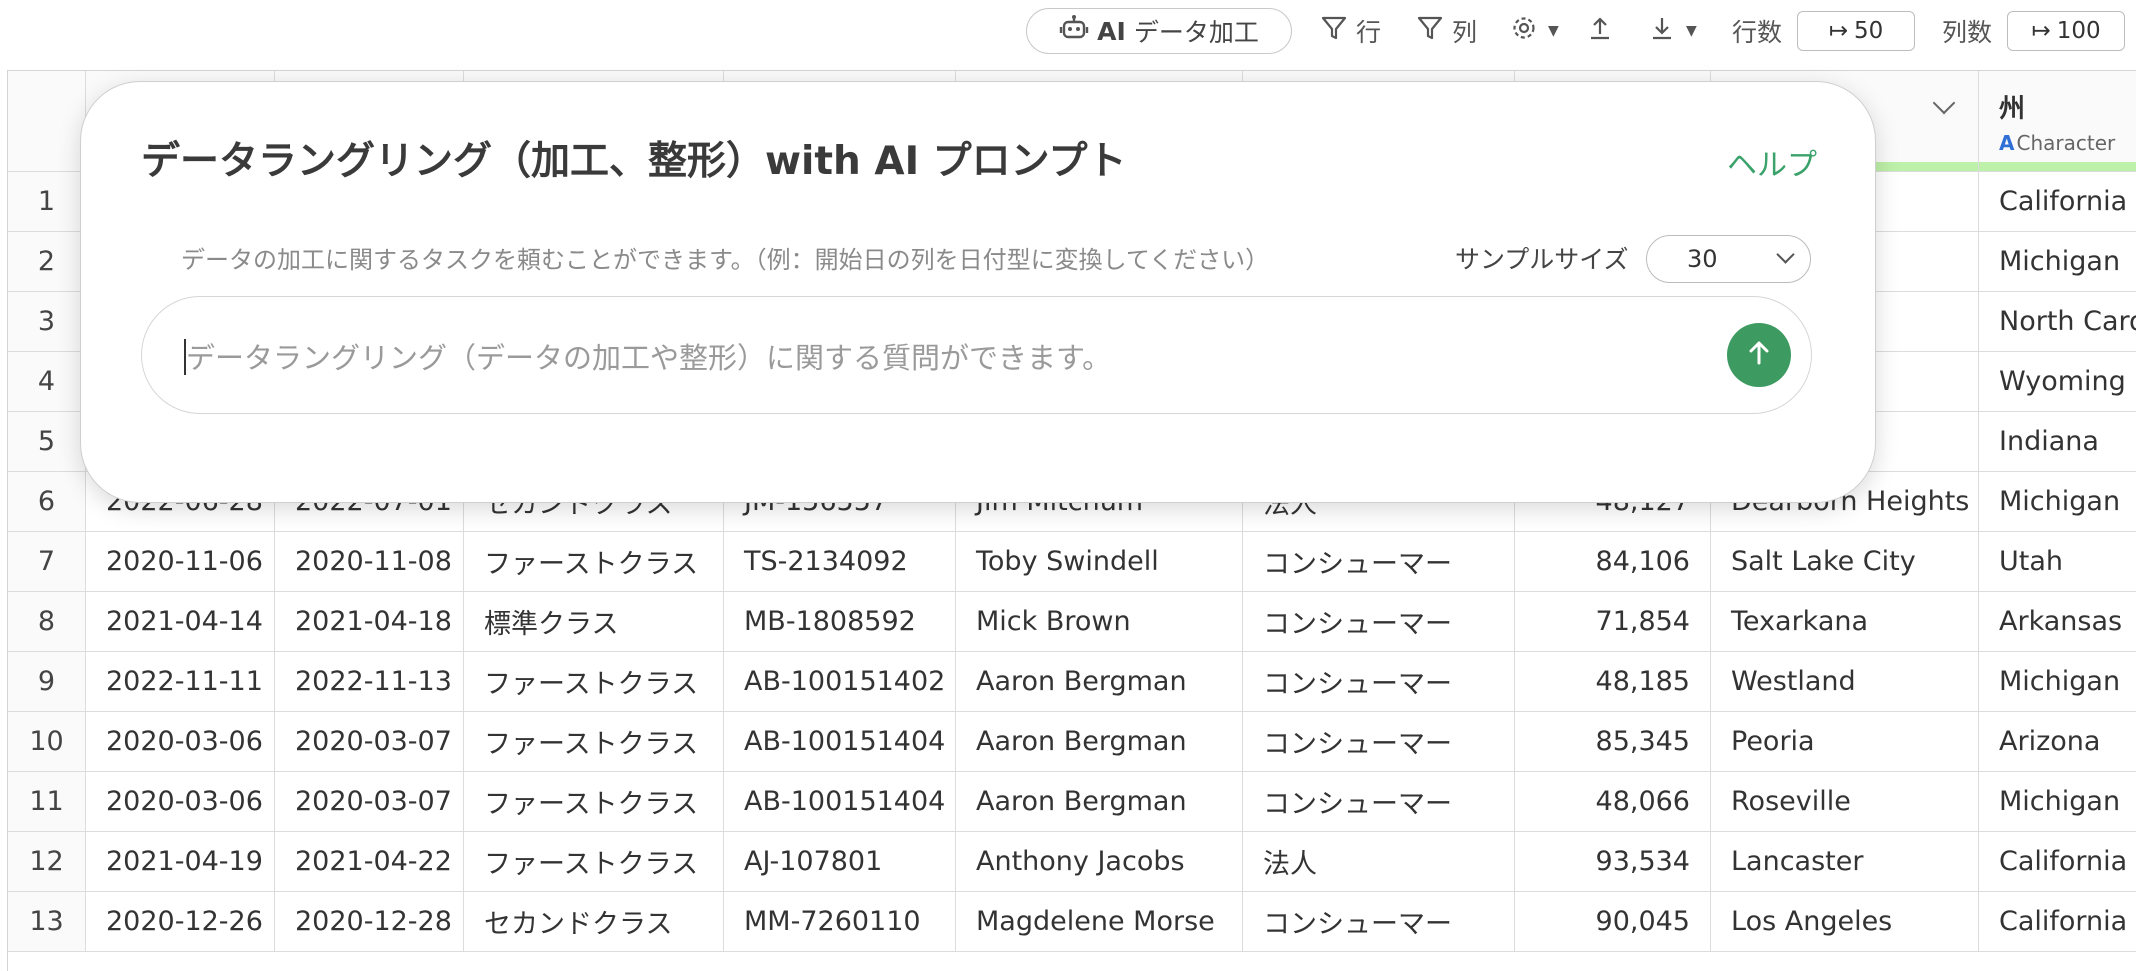 Image resolution: width=2136 pixels, height=971 pixels. Describe the element at coordinates (47, 741) in the screenshot. I see `row-number: 10` at that location.